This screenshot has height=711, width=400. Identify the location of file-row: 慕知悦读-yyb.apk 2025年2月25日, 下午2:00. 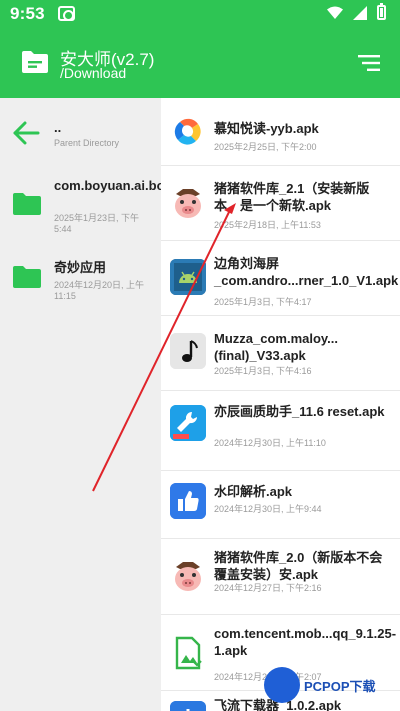
(280, 132).